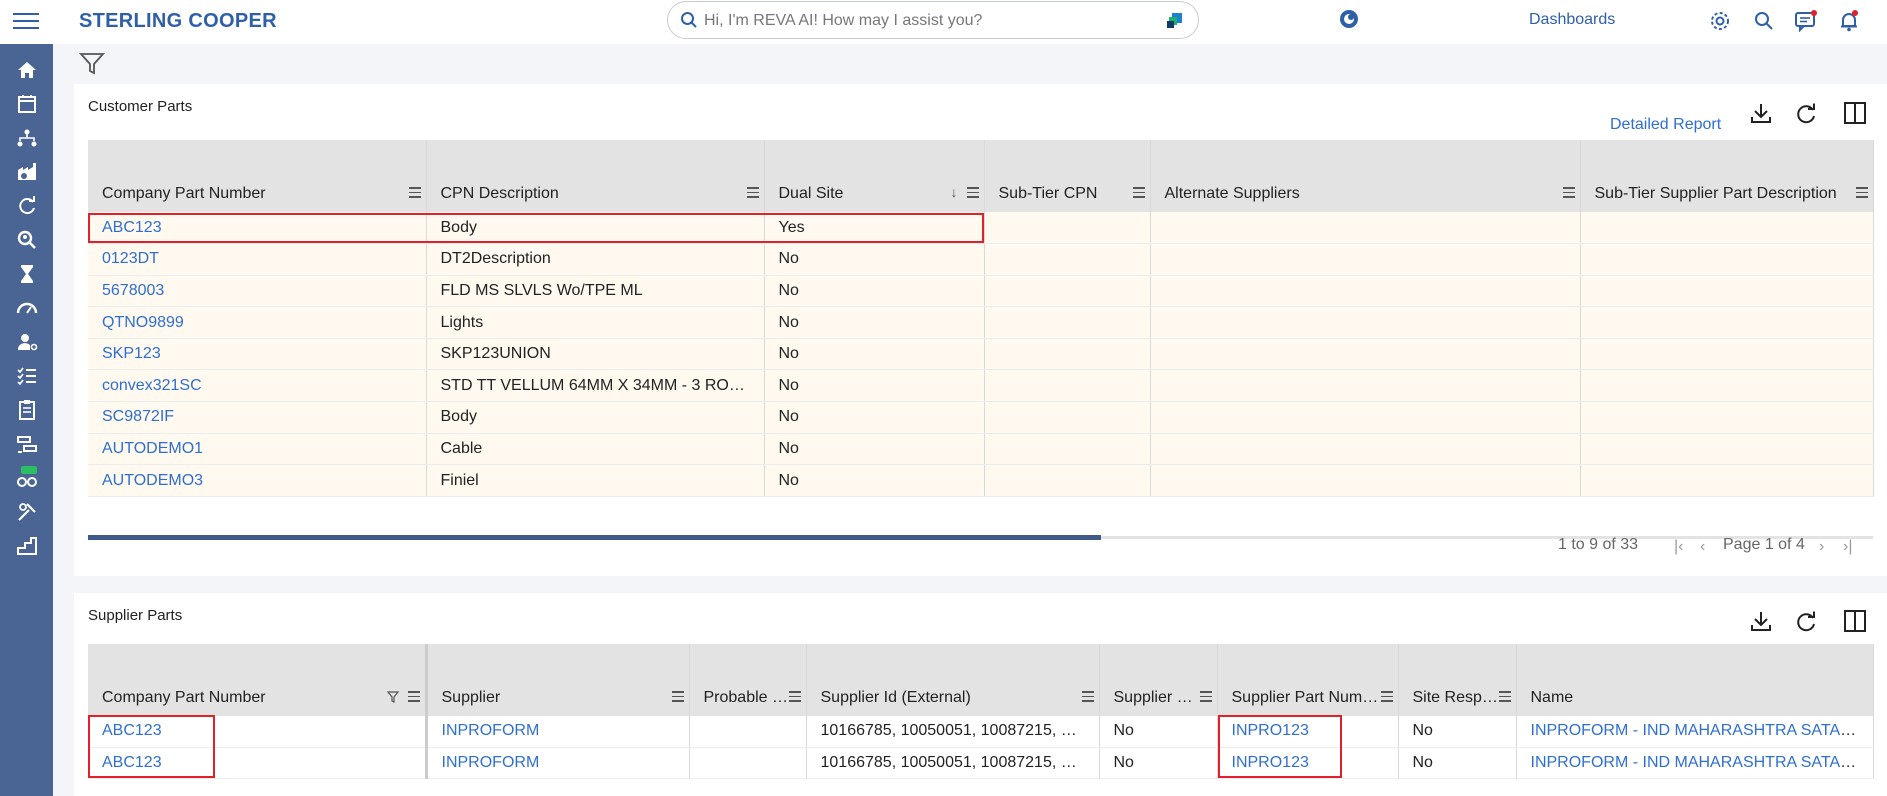  Describe the element at coordinates (152, 385) in the screenshot. I see `part-number-link: convex321SC` at that location.